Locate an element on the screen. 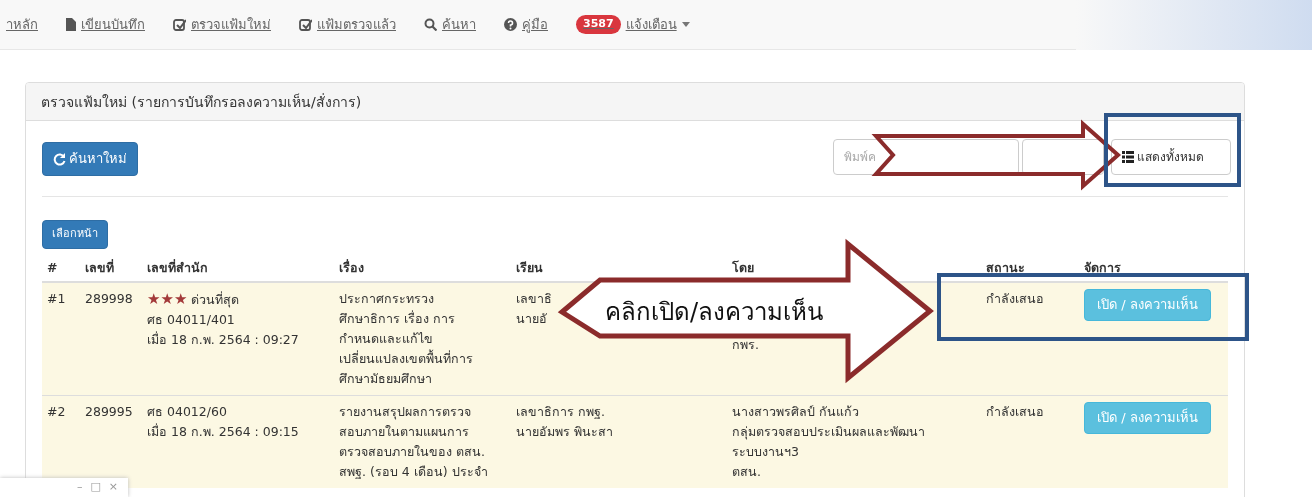 Image resolution: width=1312 pixels, height=497 pixels. filter-field is located at coordinates (1062, 157).